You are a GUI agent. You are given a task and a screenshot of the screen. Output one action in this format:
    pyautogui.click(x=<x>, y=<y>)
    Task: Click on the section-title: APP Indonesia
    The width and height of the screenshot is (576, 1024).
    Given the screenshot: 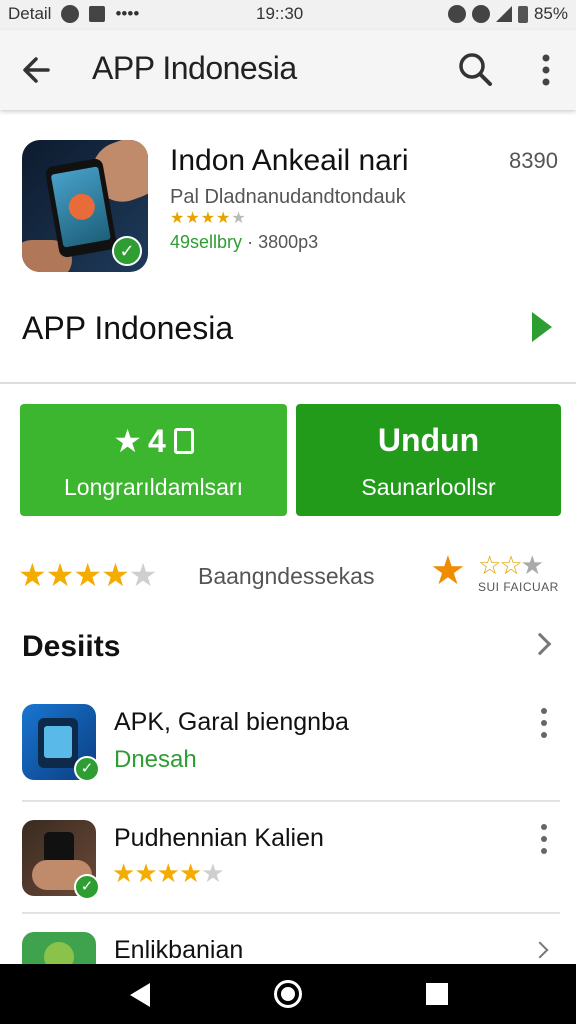 What is the action you would take?
    pyautogui.click(x=128, y=328)
    